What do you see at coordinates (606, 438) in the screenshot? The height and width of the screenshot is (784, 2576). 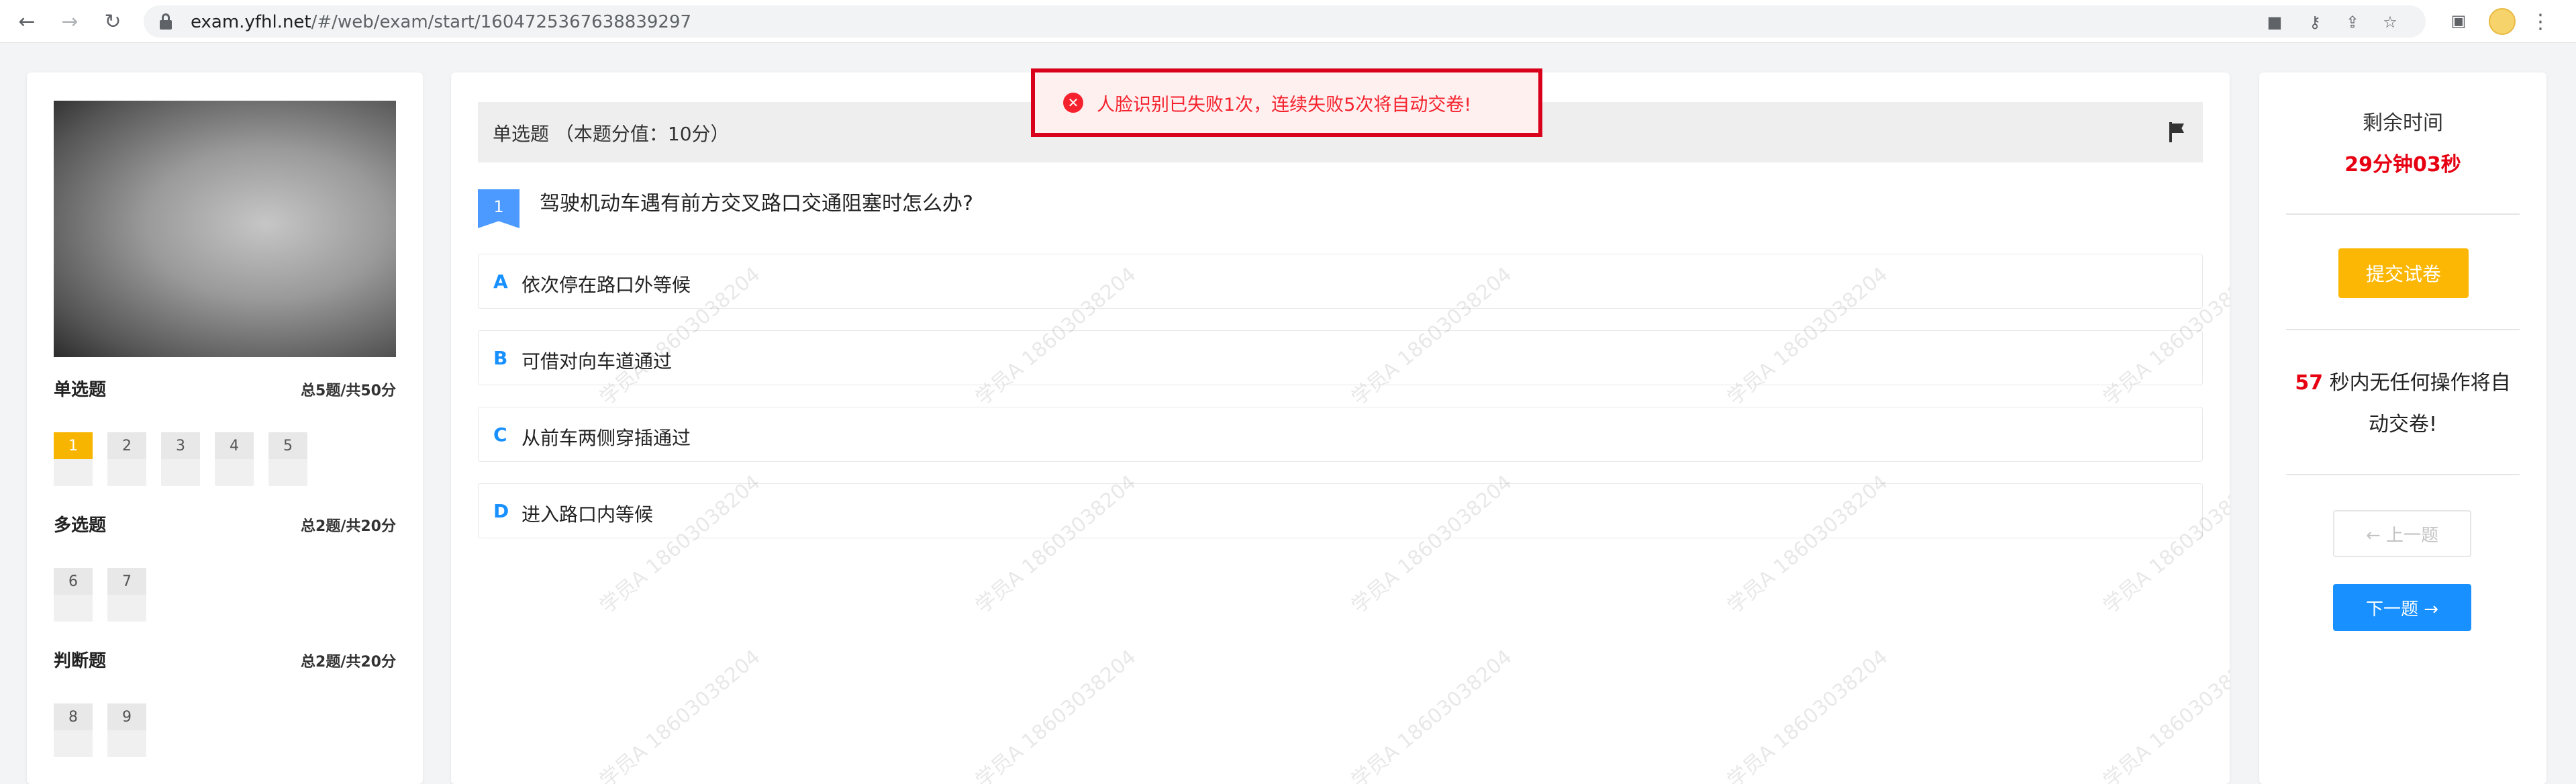 I see `option-text: 从前车两侧穿插通过` at bounding box center [606, 438].